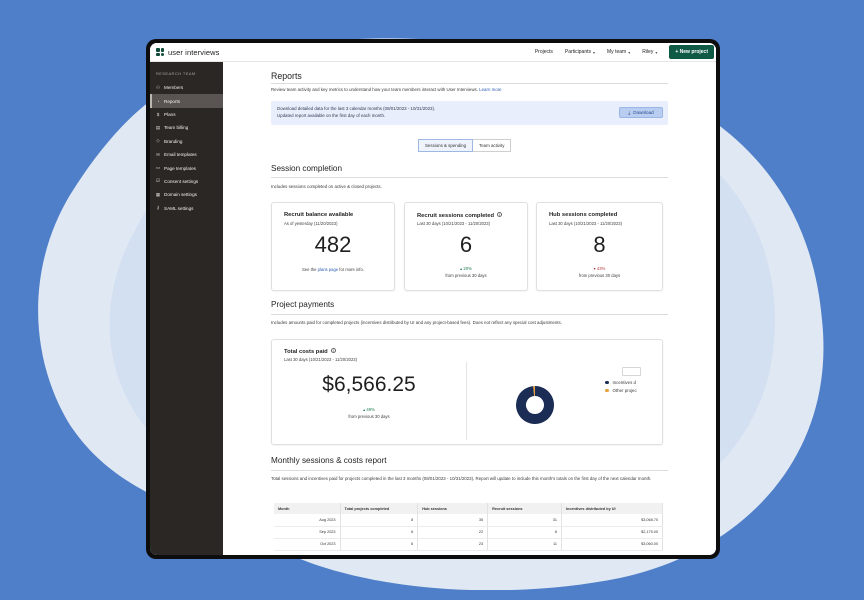  What do you see at coordinates (307, 544) in the screenshot?
I see `table-cell: Oct 2023` at bounding box center [307, 544].